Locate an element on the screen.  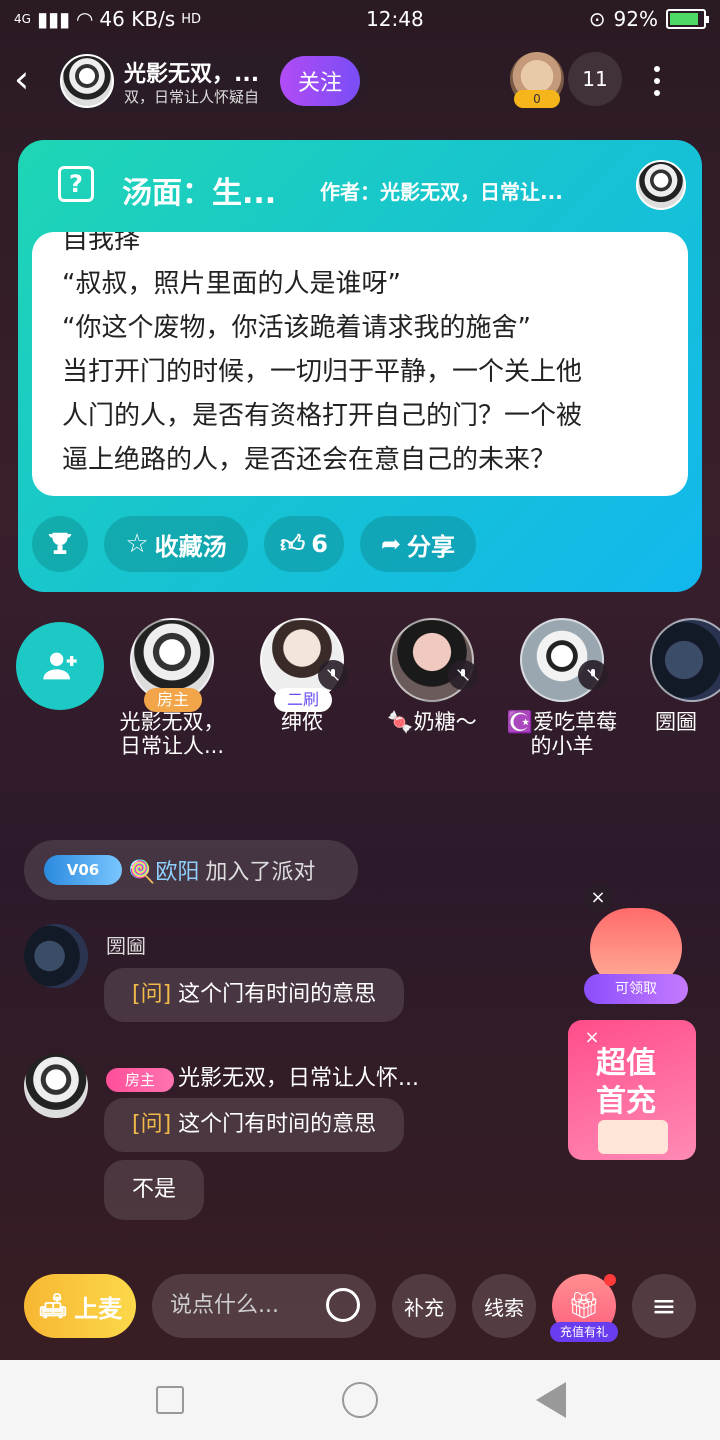
story-line: 逼上绝路的人，是否还会在意自己的未来？ is located at coordinates (309, 460).